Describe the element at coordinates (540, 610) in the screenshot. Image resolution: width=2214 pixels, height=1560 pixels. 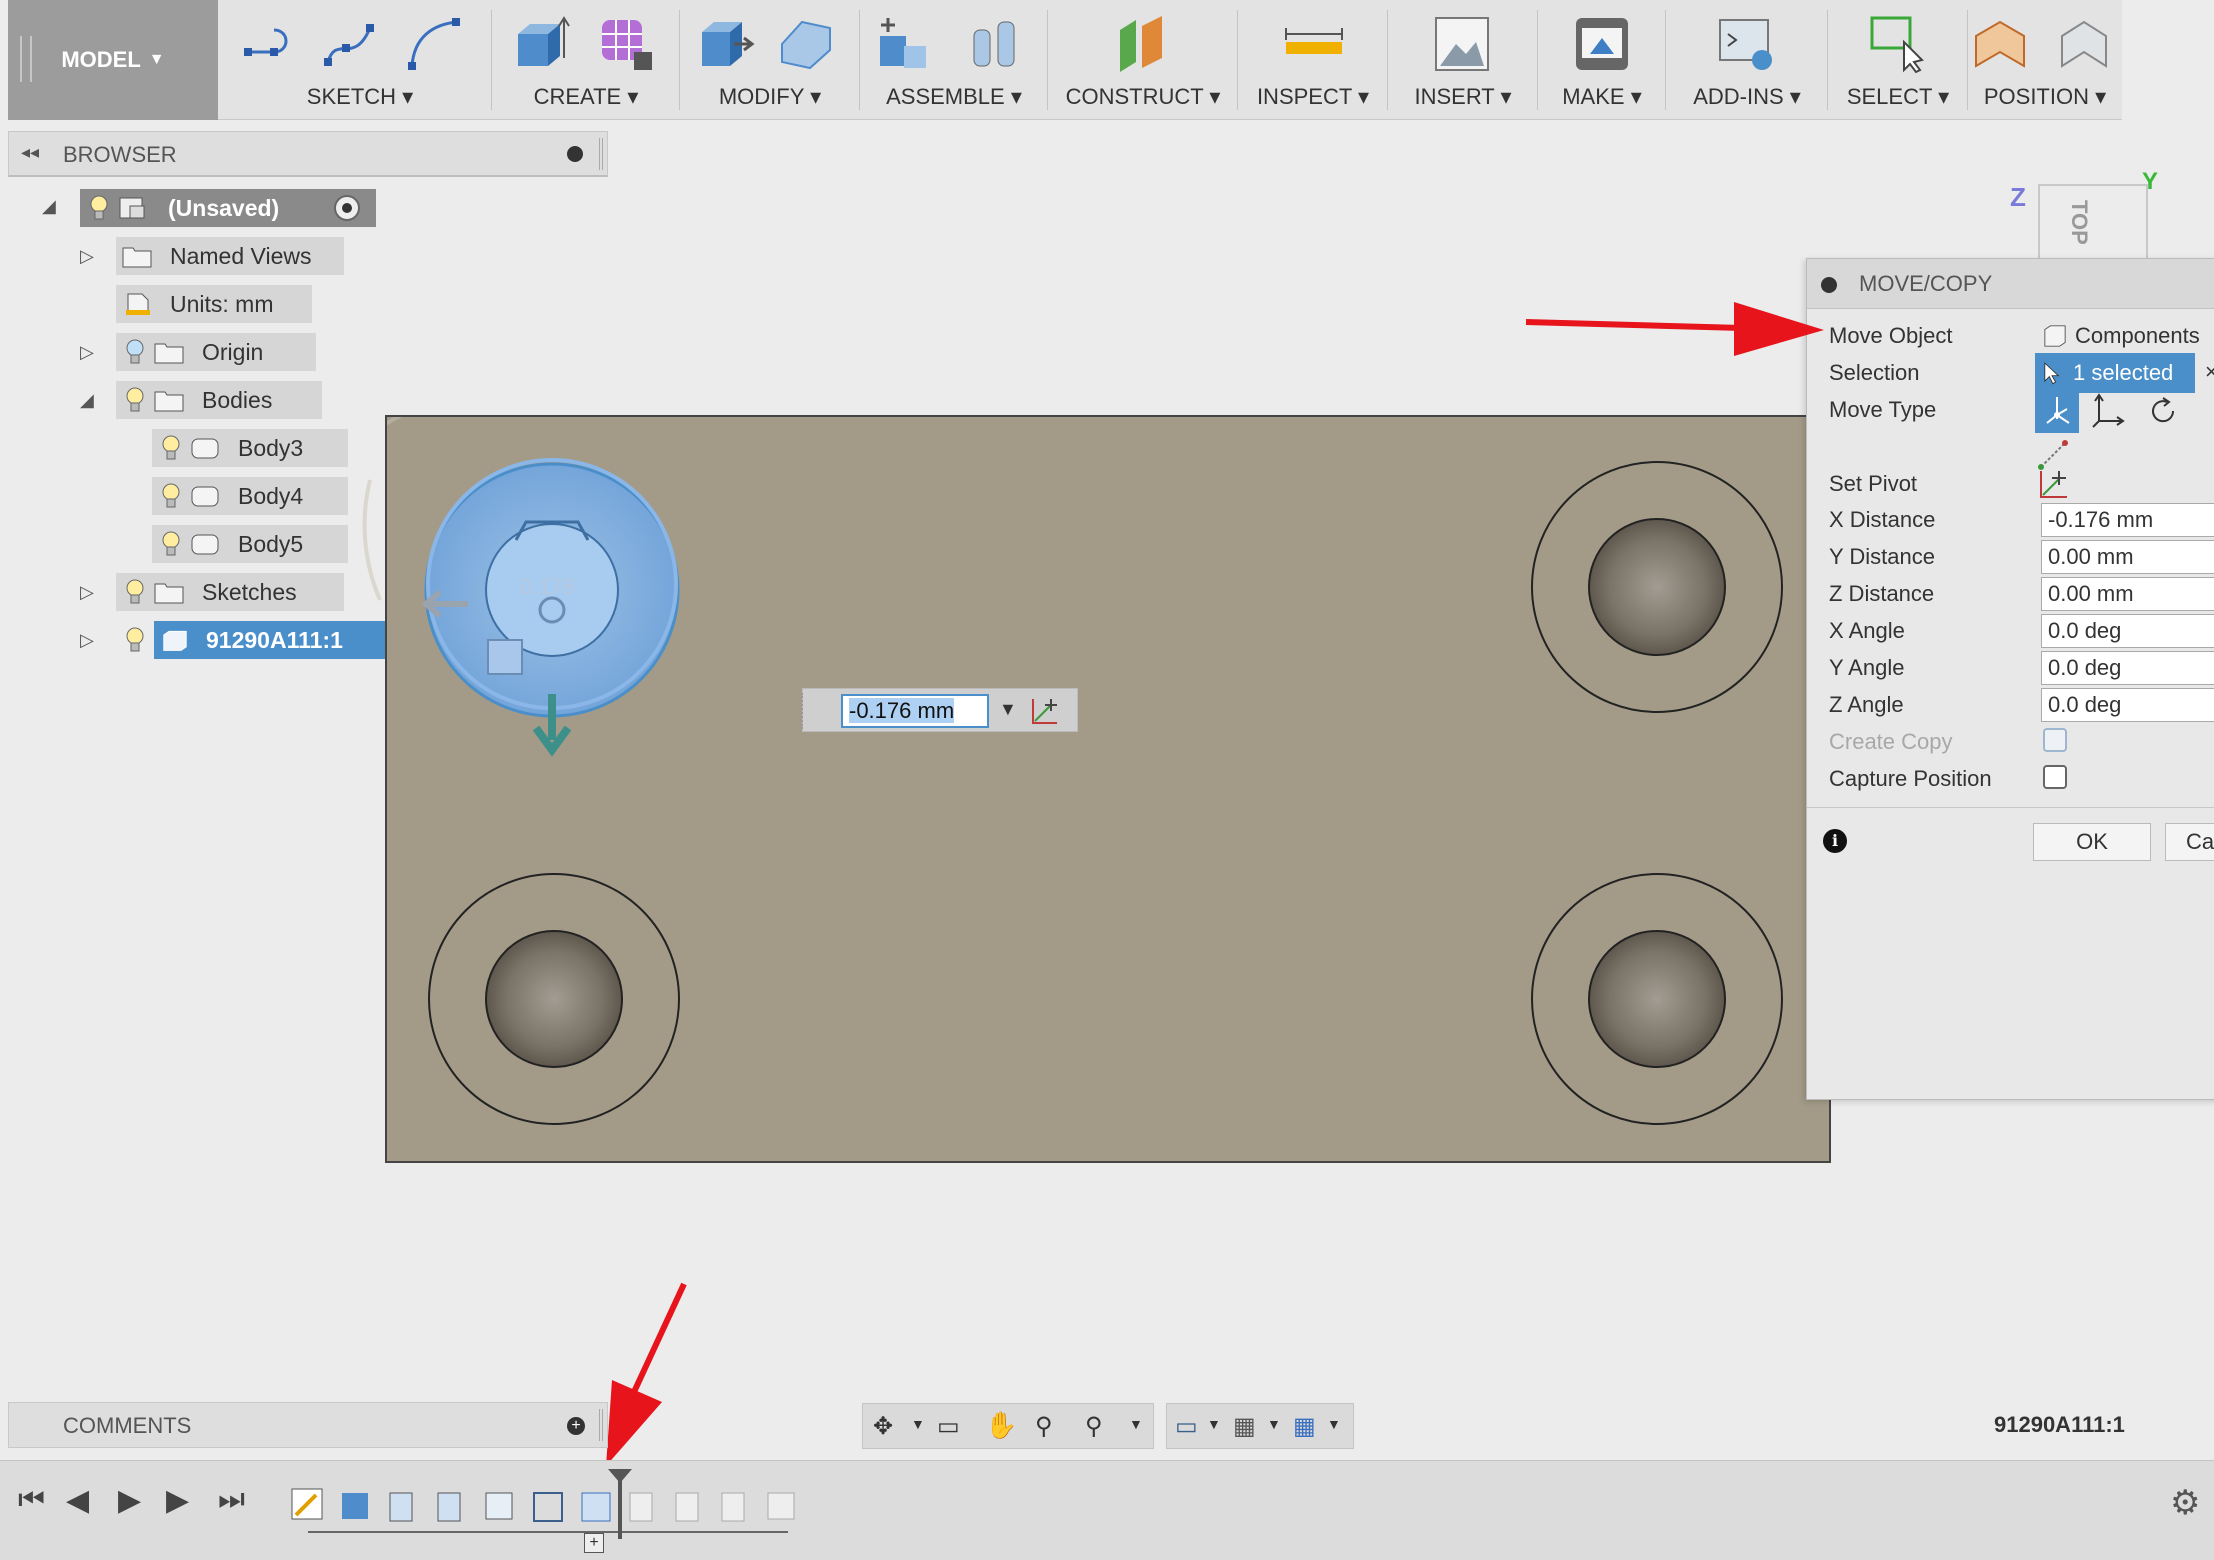
I see `selected-component` at that location.